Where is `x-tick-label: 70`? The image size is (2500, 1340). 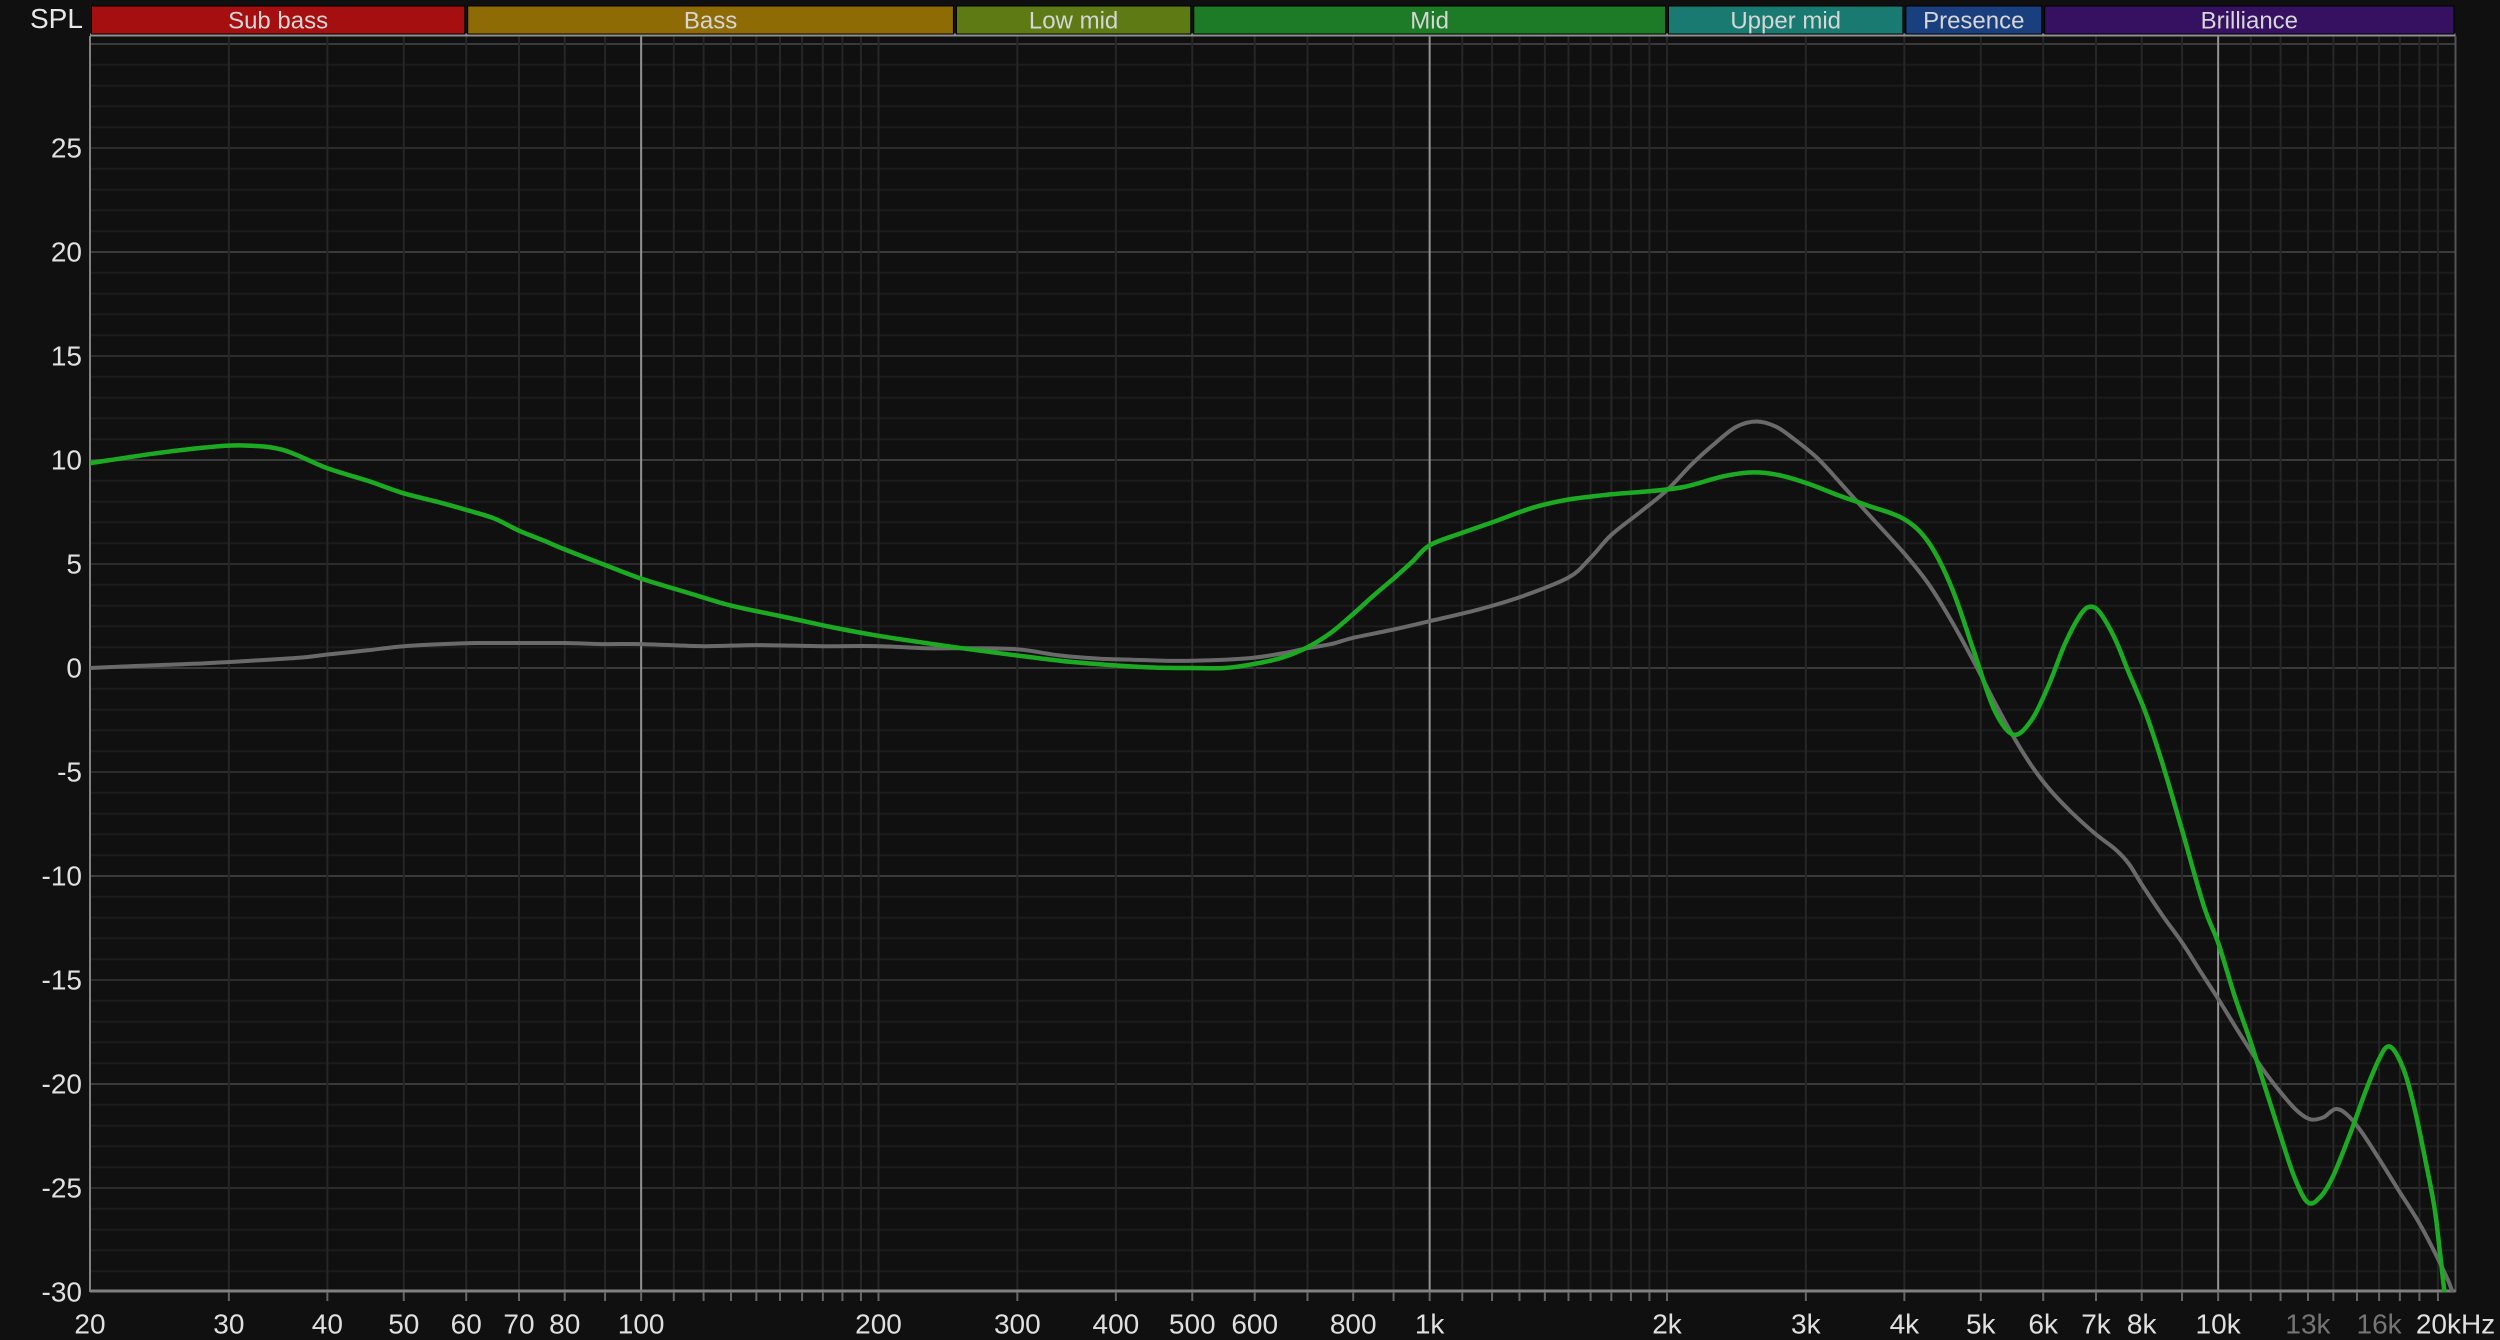
x-tick-label: 70 is located at coordinates (518, 1324).